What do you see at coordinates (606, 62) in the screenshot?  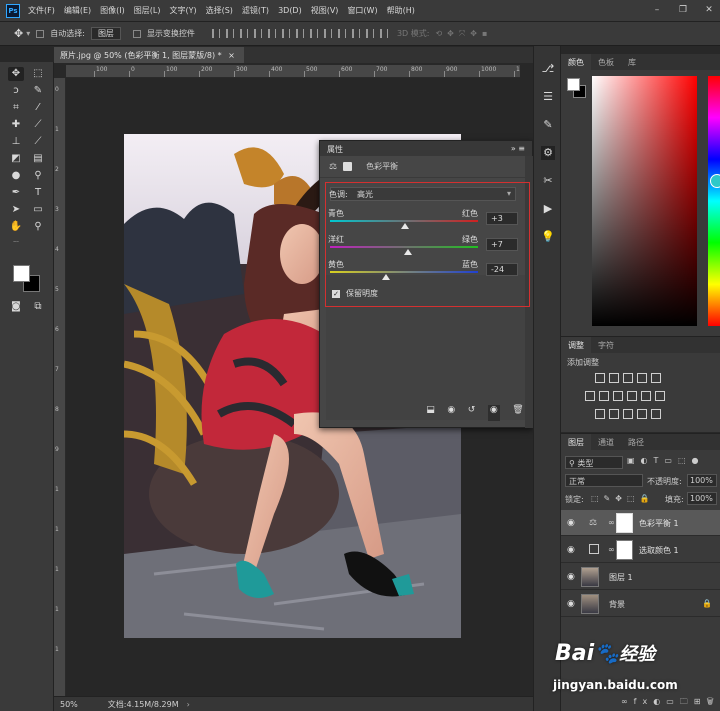 I see `tab-swatches: 色板` at bounding box center [606, 62].